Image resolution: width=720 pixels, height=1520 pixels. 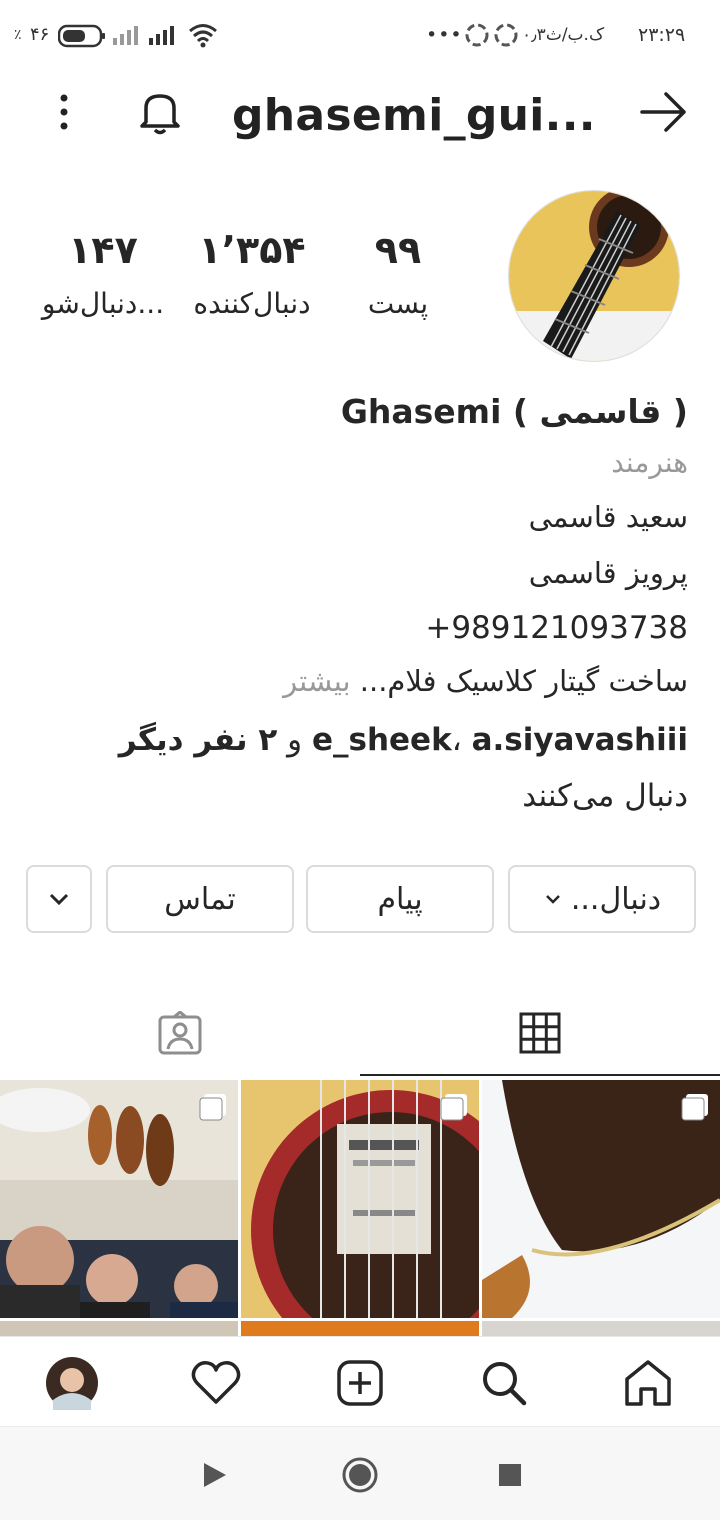 What do you see at coordinates (605, 796) in the screenshot?
I see `followed-by-suffix: دنبال می‌کنند` at bounding box center [605, 796].